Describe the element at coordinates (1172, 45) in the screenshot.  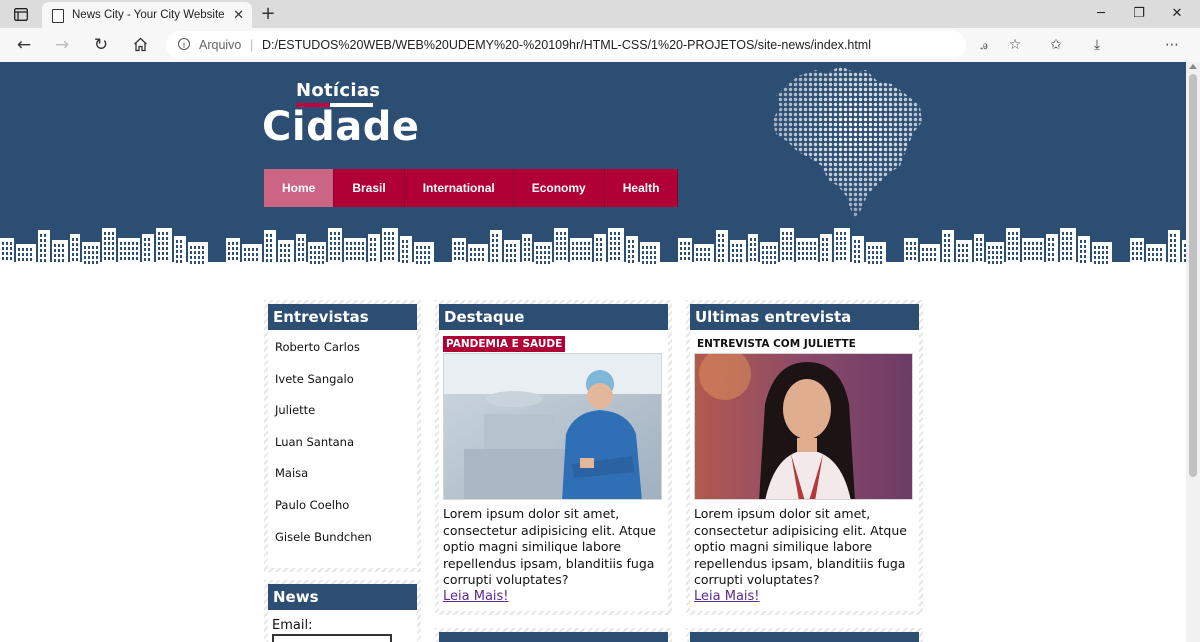
I see `more-icon: ⋯` at that location.